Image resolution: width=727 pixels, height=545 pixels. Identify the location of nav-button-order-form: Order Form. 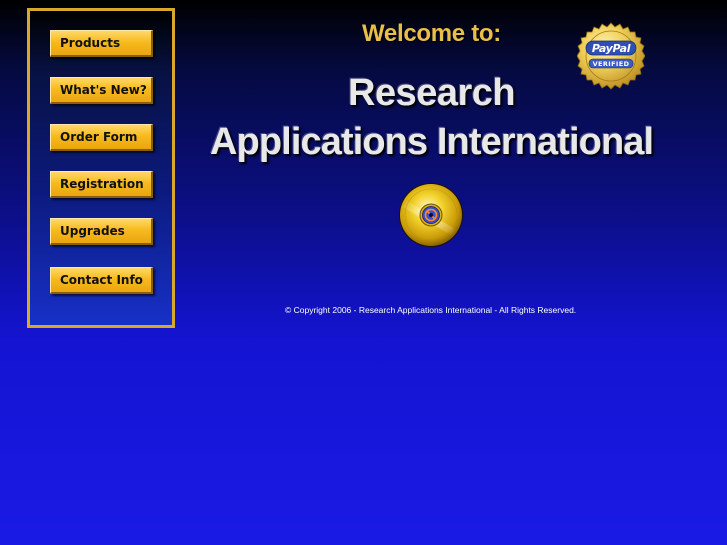
(101, 137).